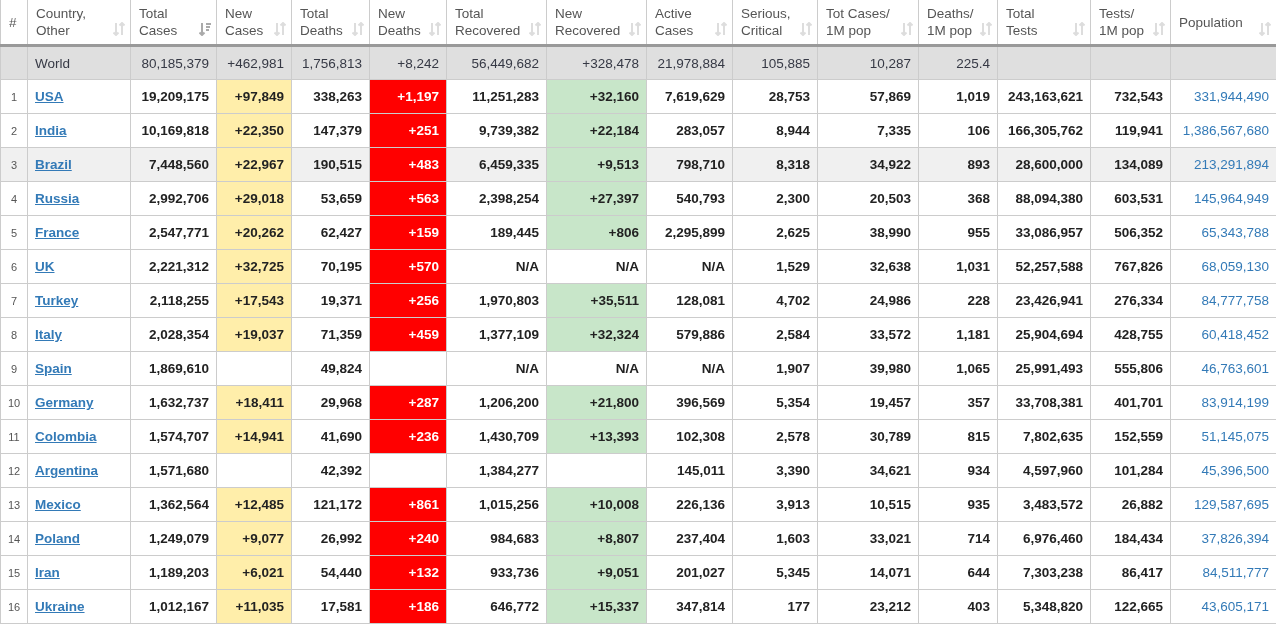 The image size is (1276, 624). What do you see at coordinates (408, 538) in the screenshot?
I see `table-cell: +240` at bounding box center [408, 538].